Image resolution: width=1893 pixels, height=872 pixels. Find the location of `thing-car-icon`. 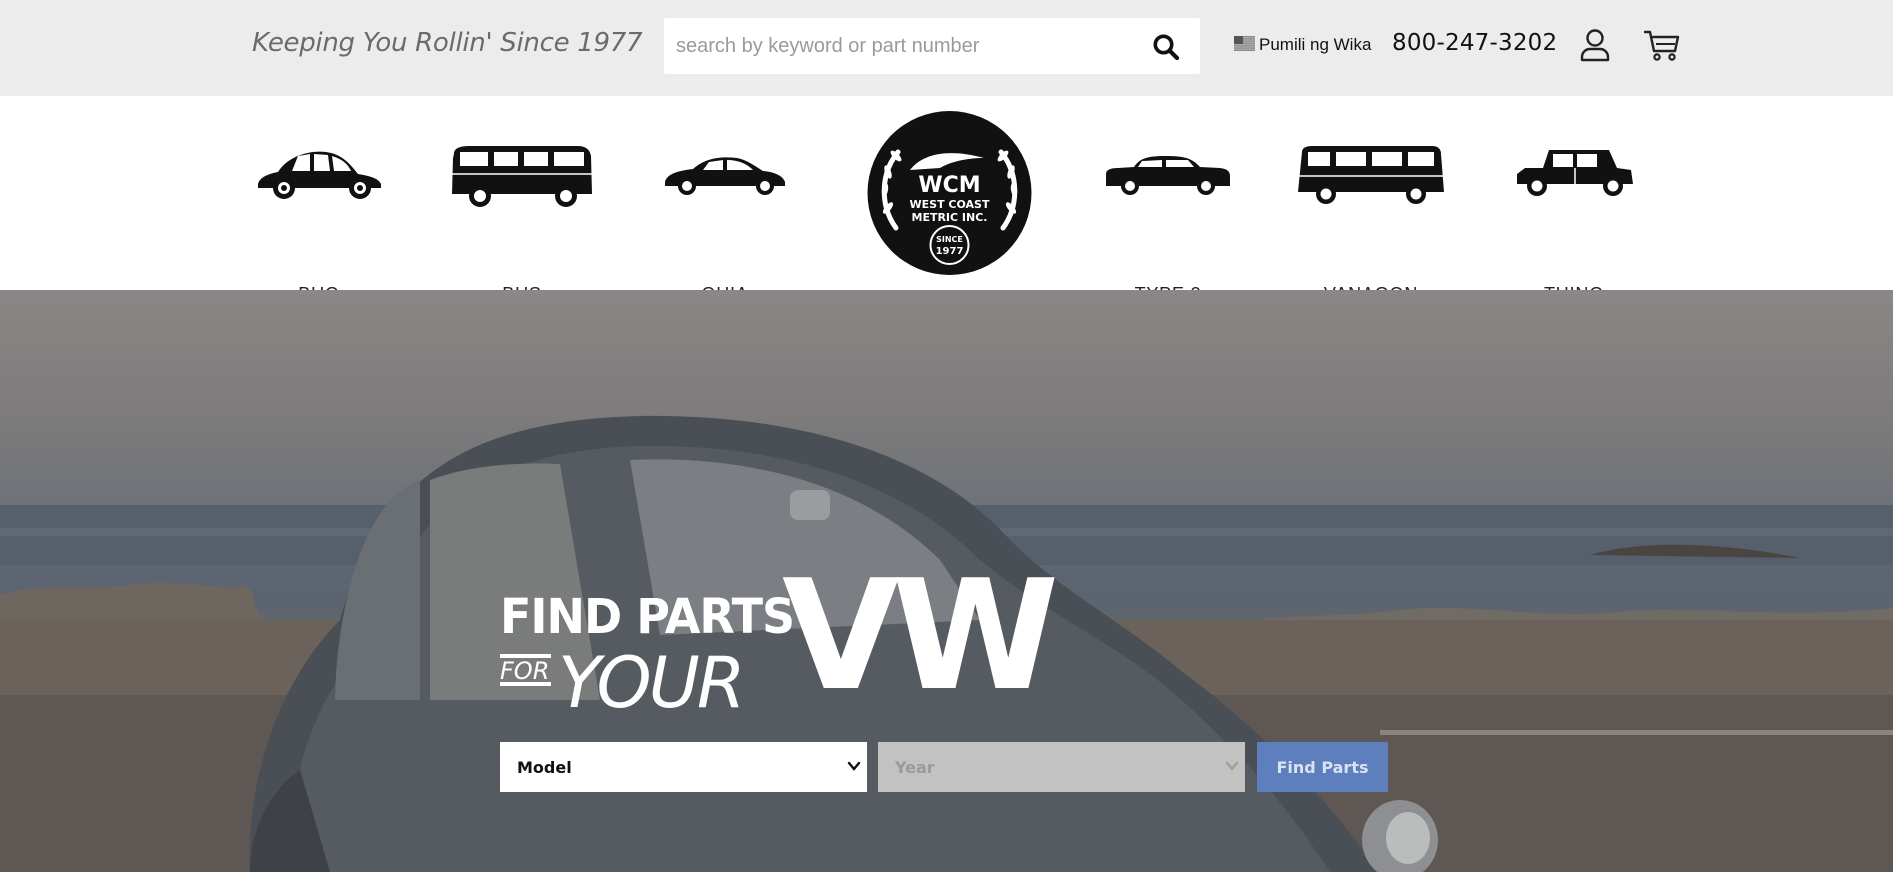

thing-car-icon is located at coordinates (1575, 173).